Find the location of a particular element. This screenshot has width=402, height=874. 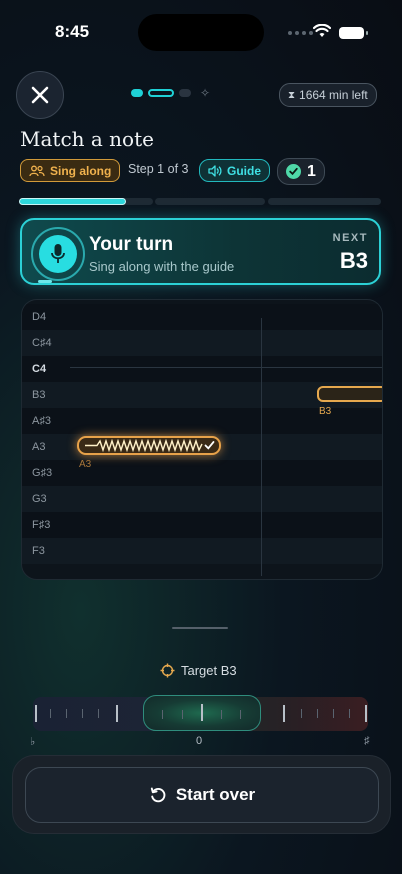

pitch-trace is located at coordinates (144, 445).